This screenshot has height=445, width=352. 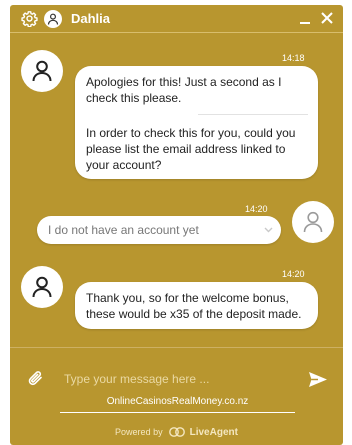 What do you see at coordinates (293, 58) in the screenshot?
I see `message-time: 14:18` at bounding box center [293, 58].